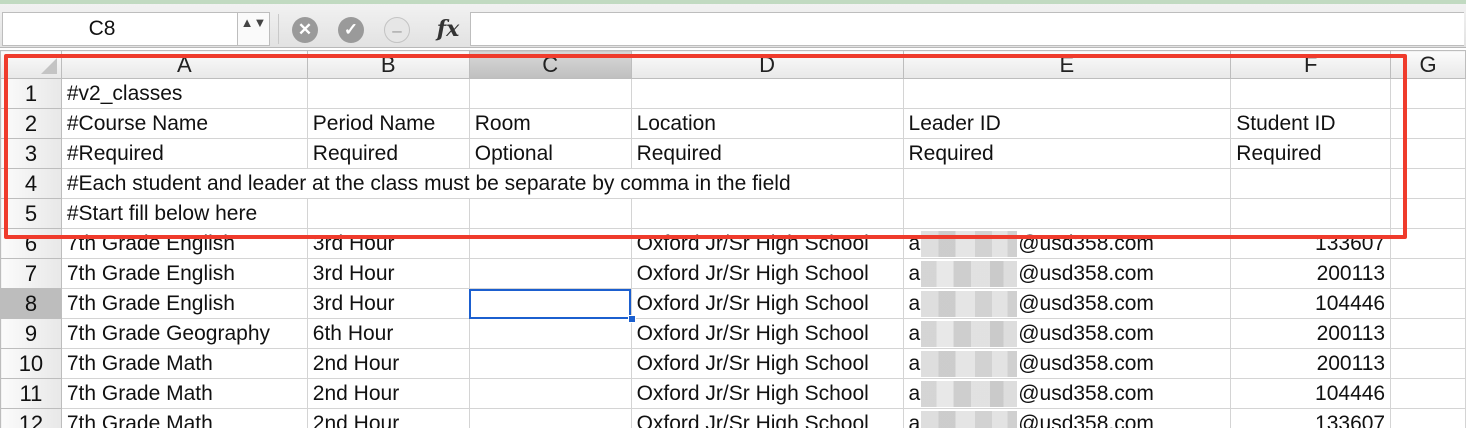 This screenshot has height=428, width=1466. Describe the element at coordinates (254, 29) in the screenshot. I see `name-box-stepper: ▲▼` at that location.